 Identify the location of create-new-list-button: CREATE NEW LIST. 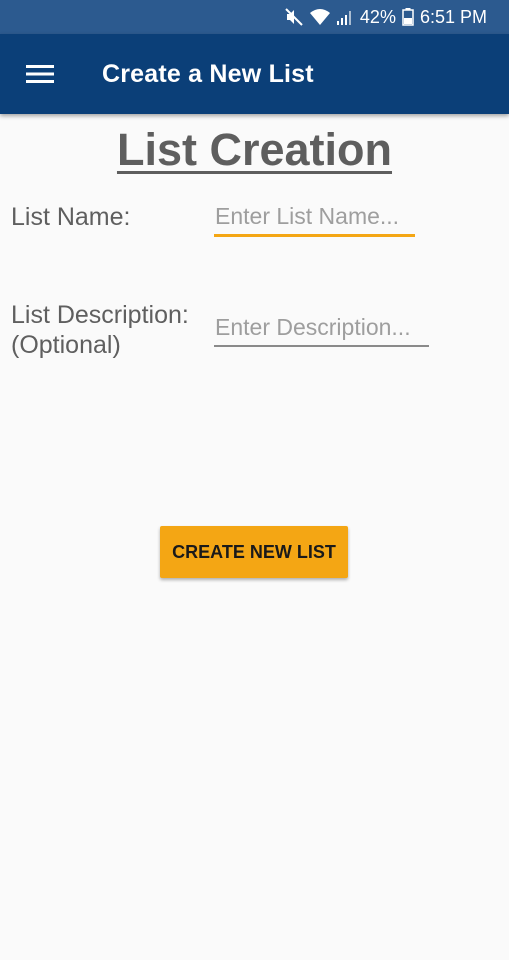
(254, 552).